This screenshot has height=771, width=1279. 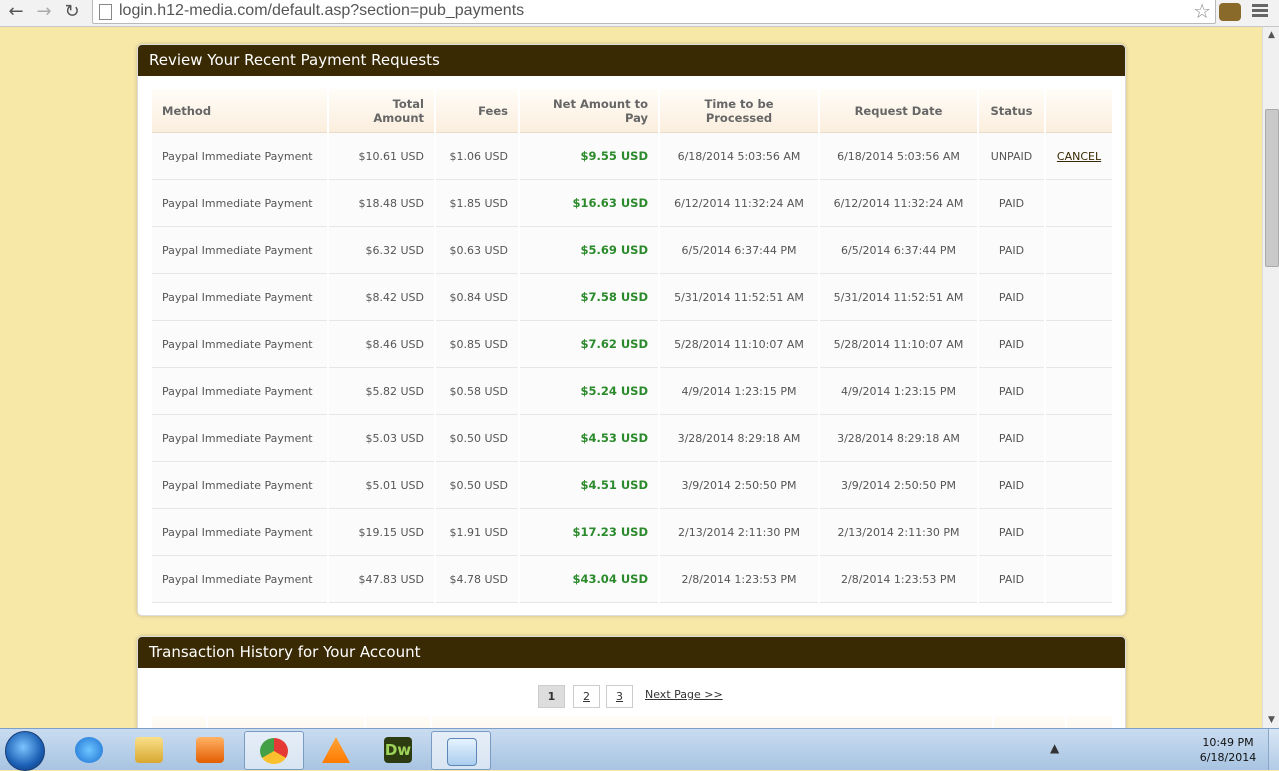 I want to click on system-clock: 10:49 PM 6/18/2014, so click(x=1228, y=750).